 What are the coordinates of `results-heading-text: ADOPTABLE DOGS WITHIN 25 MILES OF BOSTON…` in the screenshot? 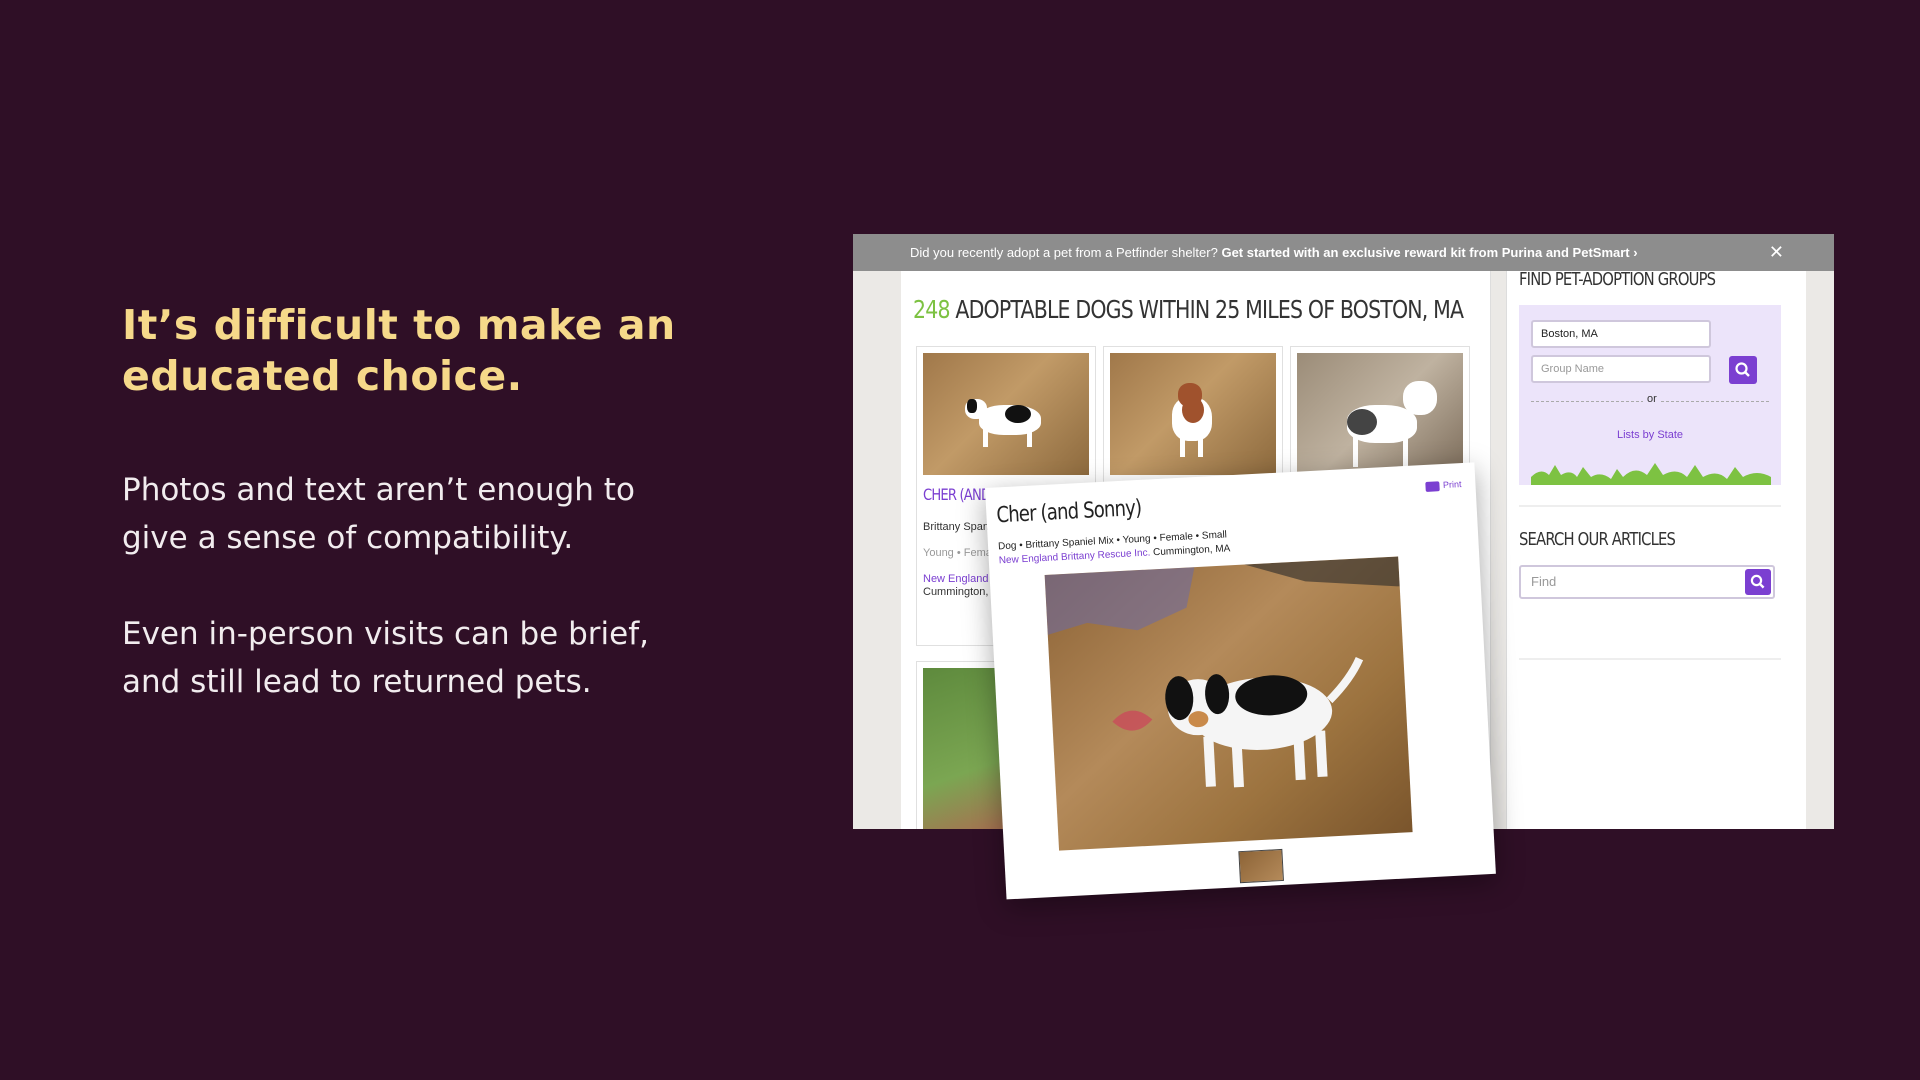 It's located at (1206, 309).